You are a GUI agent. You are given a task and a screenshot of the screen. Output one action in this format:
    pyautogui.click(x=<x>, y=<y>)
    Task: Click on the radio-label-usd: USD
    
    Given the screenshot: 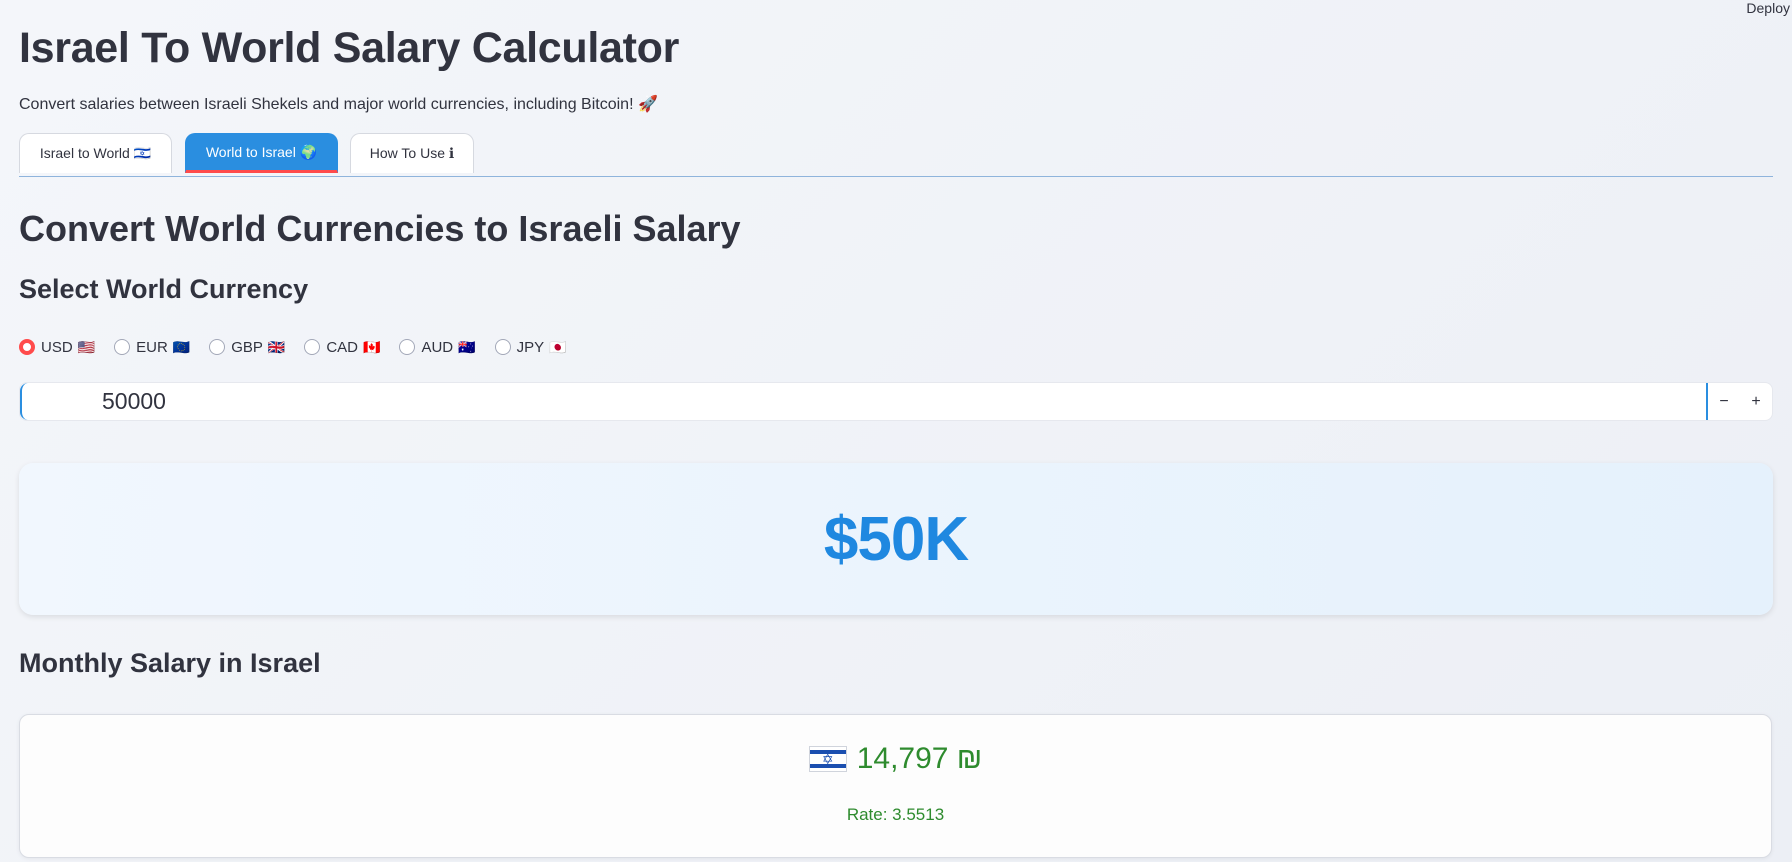 What is the action you would take?
    pyautogui.click(x=57, y=347)
    